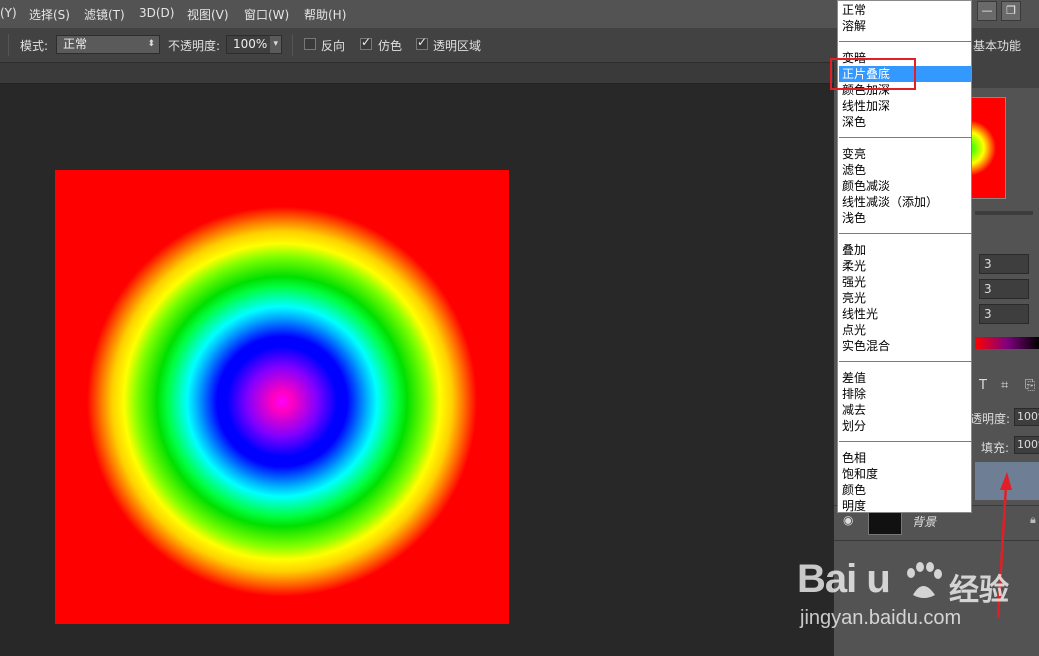 The height and width of the screenshot is (656, 1039). What do you see at coordinates (924, 580) in the screenshot?
I see `baidu-paw-icon` at bounding box center [924, 580].